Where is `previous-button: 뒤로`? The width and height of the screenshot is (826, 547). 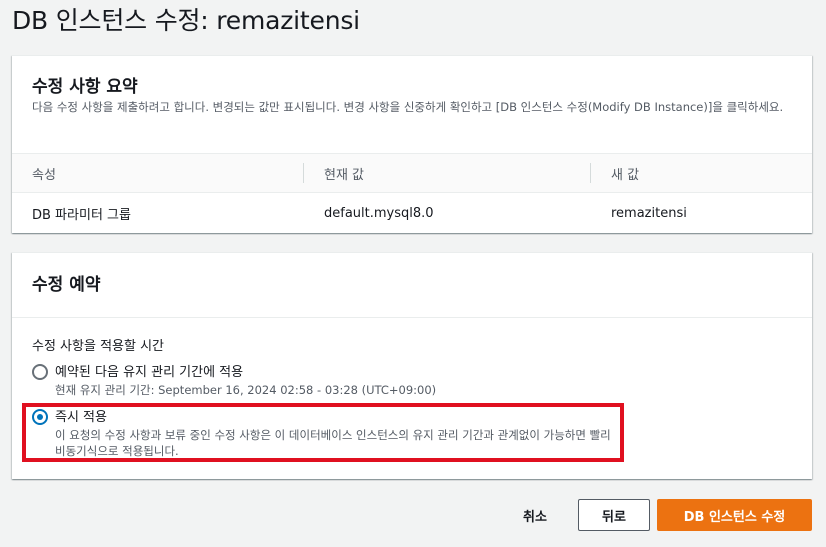 previous-button: 뒤로 is located at coordinates (614, 515).